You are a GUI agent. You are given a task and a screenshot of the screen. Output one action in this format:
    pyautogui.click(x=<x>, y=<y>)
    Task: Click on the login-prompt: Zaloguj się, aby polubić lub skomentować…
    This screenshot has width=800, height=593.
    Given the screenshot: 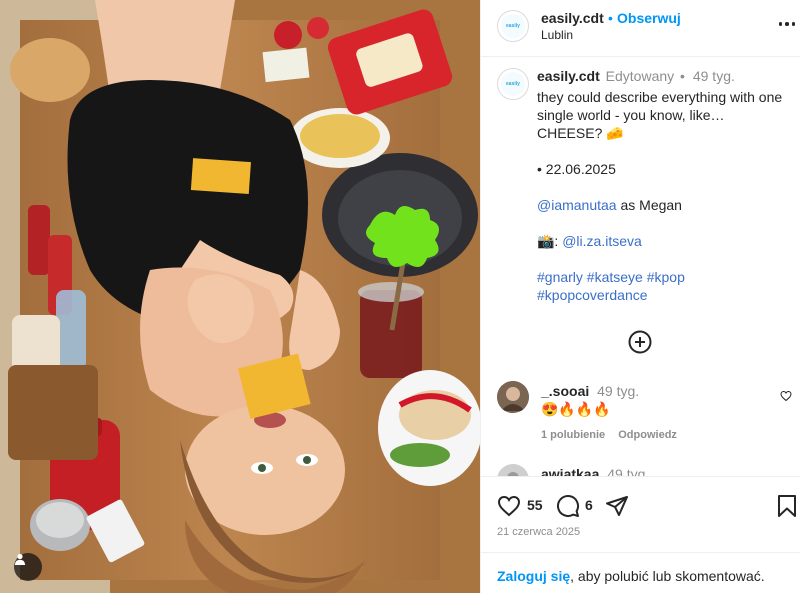 What is the action you would take?
    pyautogui.click(x=640, y=572)
    